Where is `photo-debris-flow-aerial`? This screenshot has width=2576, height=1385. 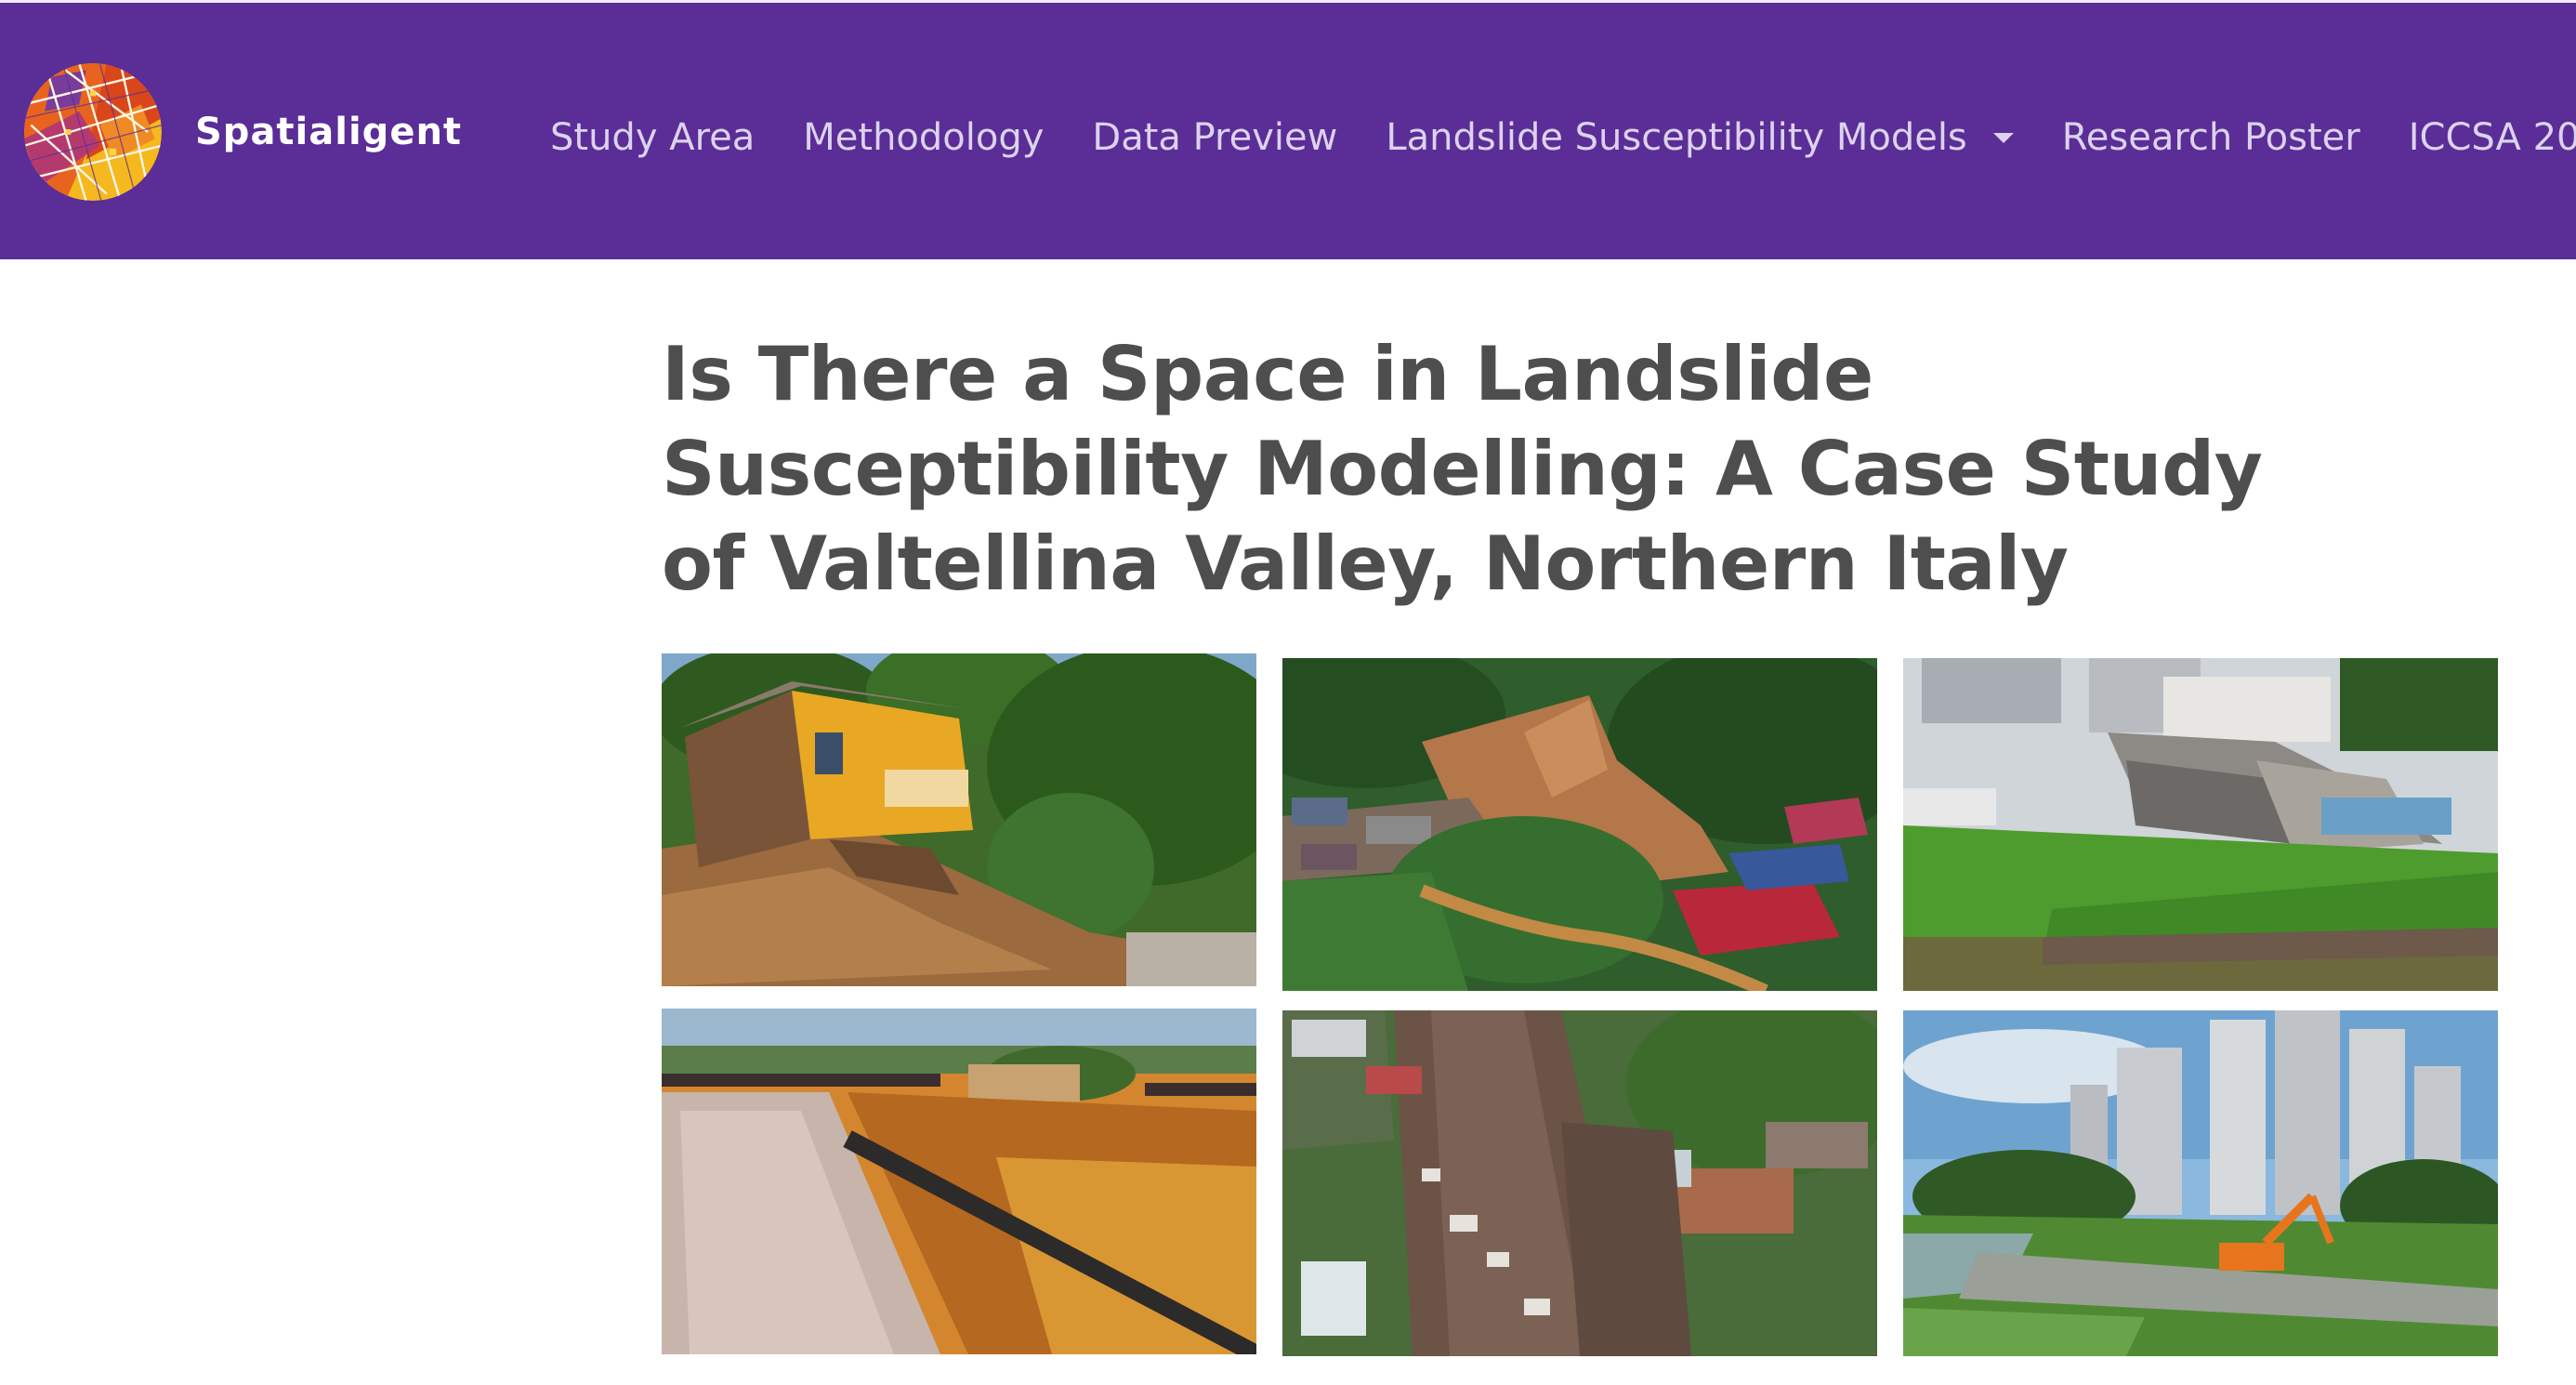 photo-debris-flow-aerial is located at coordinates (1579, 1183).